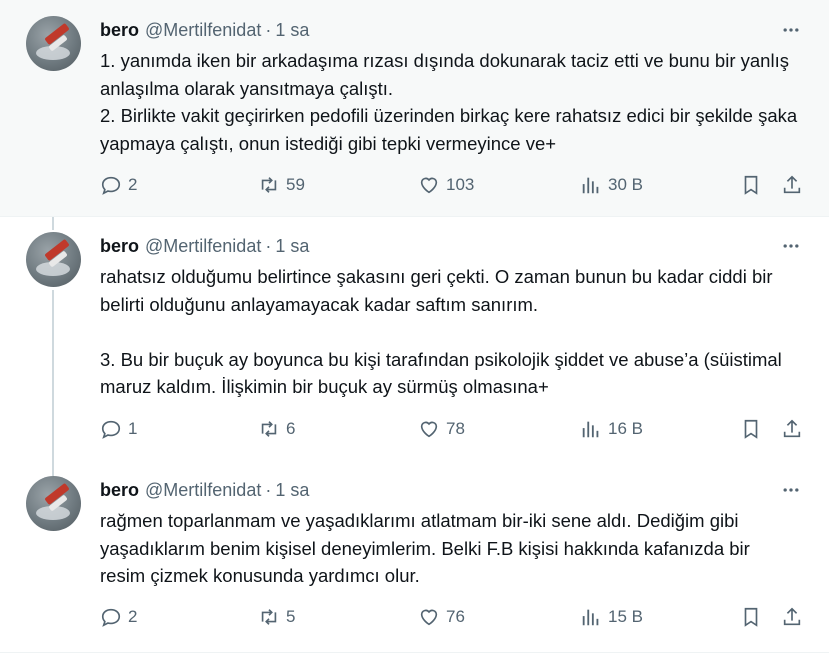 The image size is (829, 658). I want to click on action-bar: 2 5 76 15 B, so click(455, 619).